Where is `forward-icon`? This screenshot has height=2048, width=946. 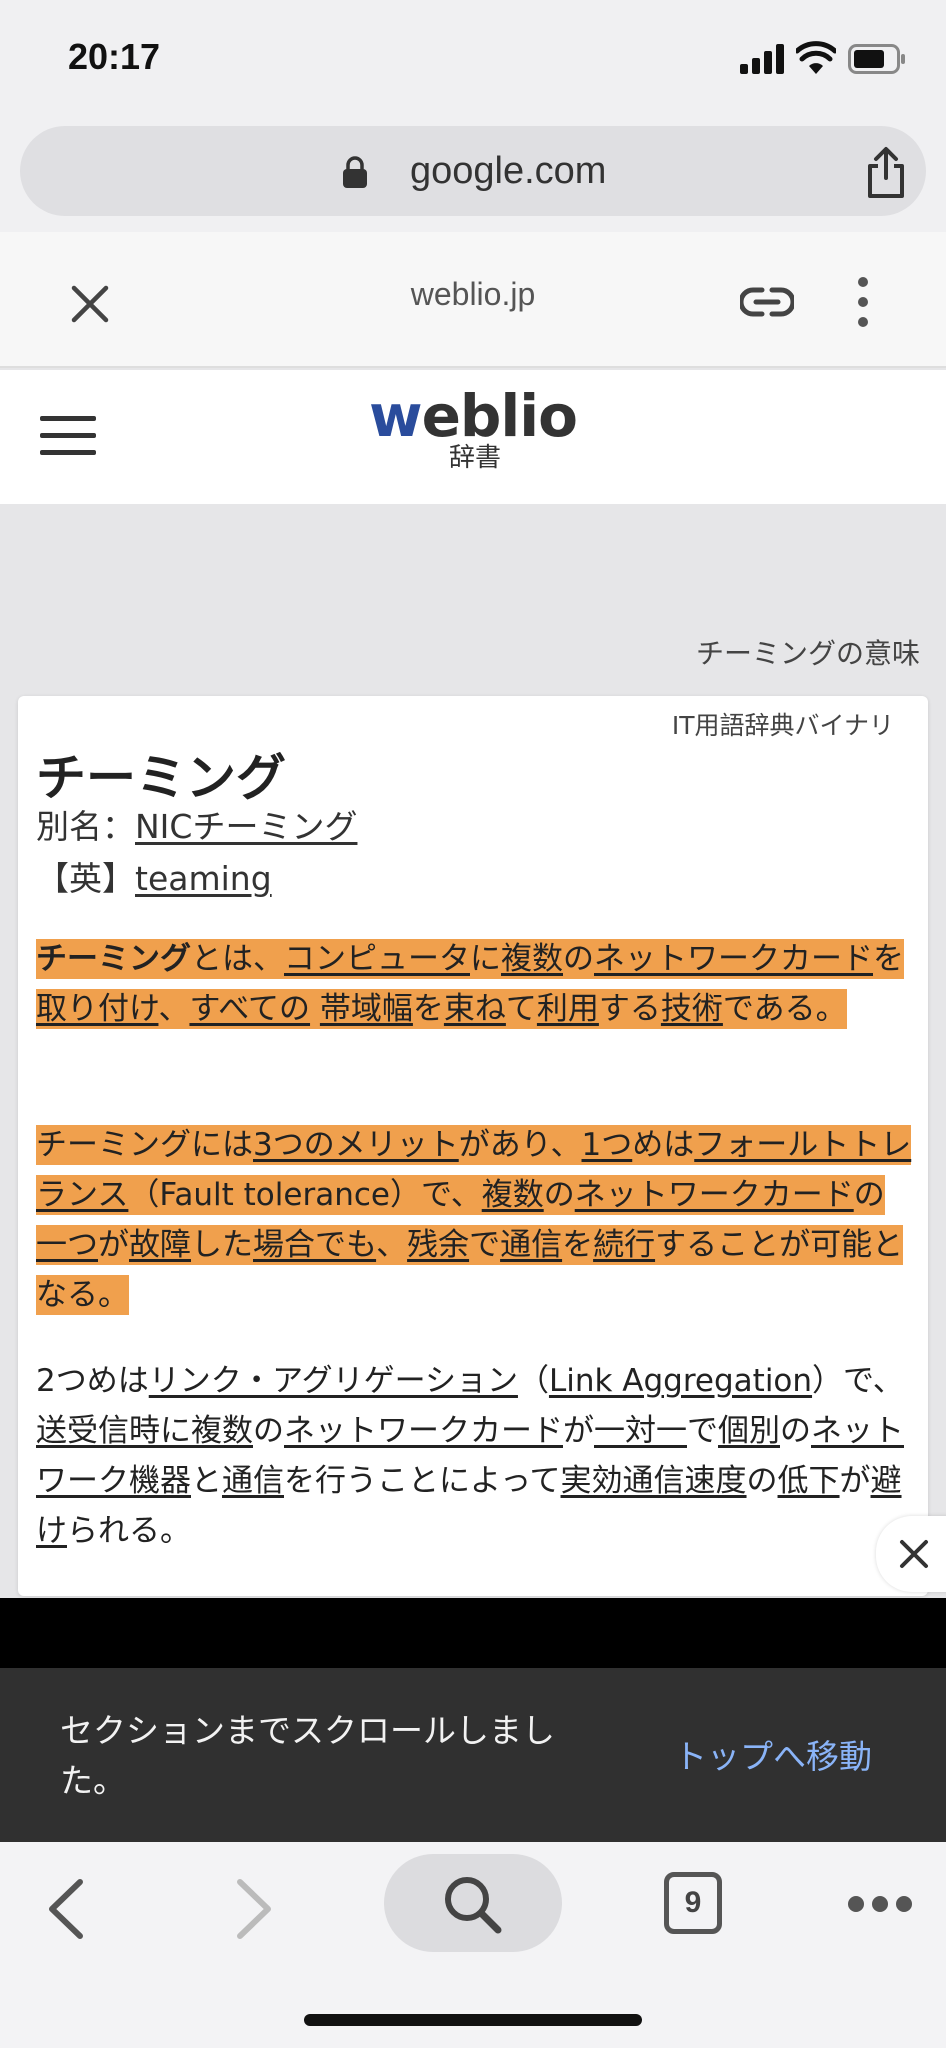 forward-icon is located at coordinates (254, 1909).